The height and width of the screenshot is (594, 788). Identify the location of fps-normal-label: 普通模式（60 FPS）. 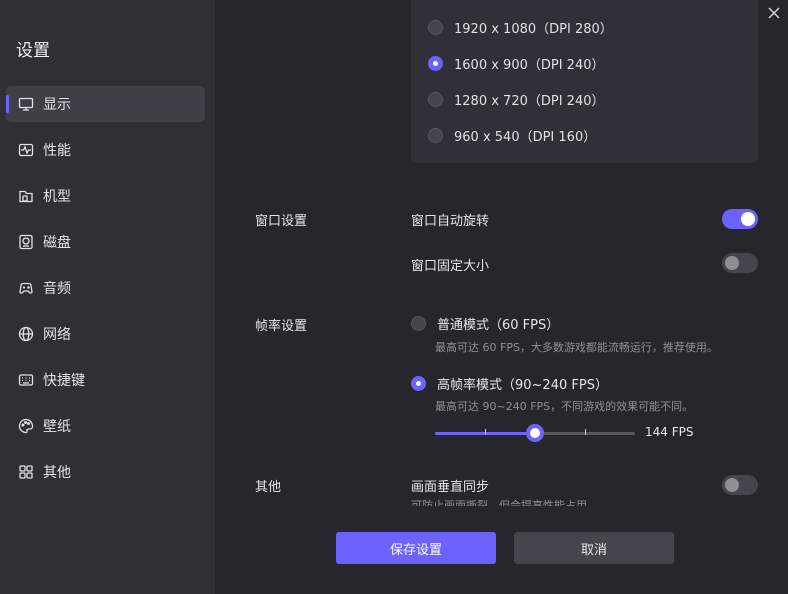
(498, 325).